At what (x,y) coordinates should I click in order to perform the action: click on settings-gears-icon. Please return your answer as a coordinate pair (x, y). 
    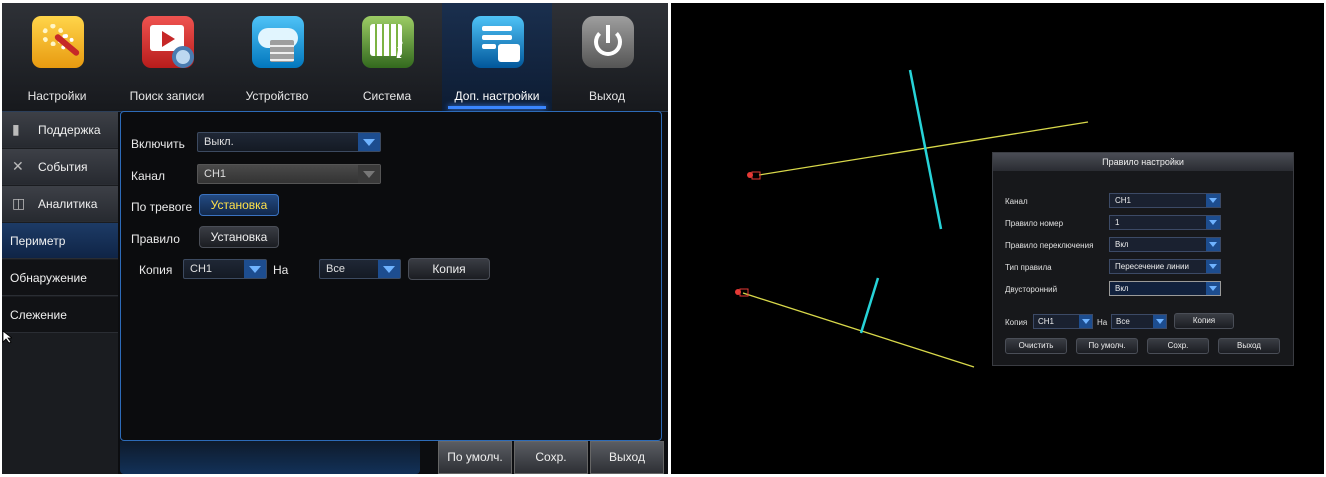
    Looking at the image, I should click on (58, 42).